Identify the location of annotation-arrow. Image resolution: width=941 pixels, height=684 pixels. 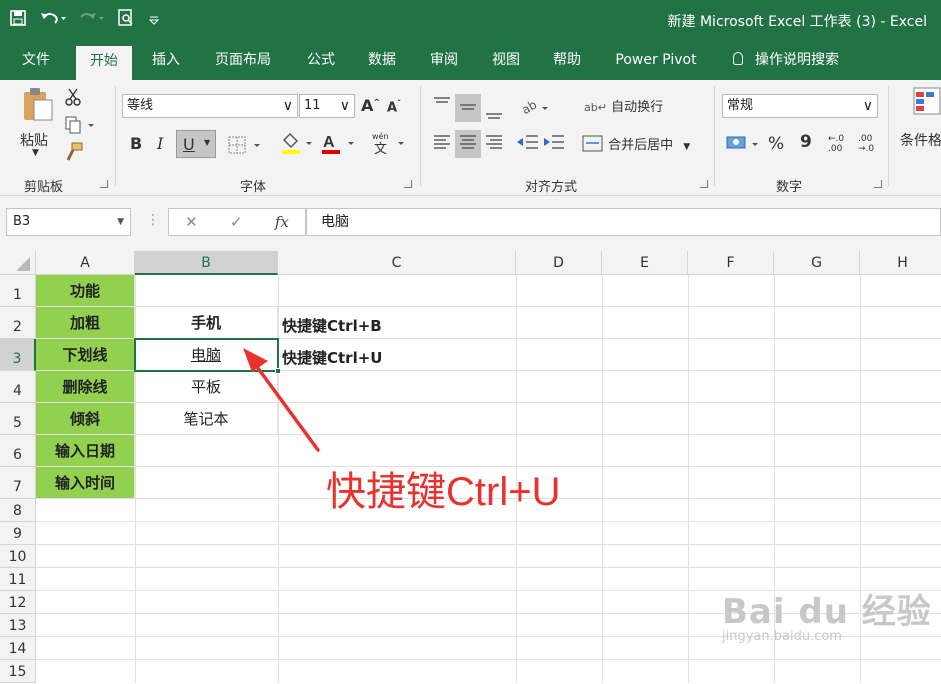
(281, 400).